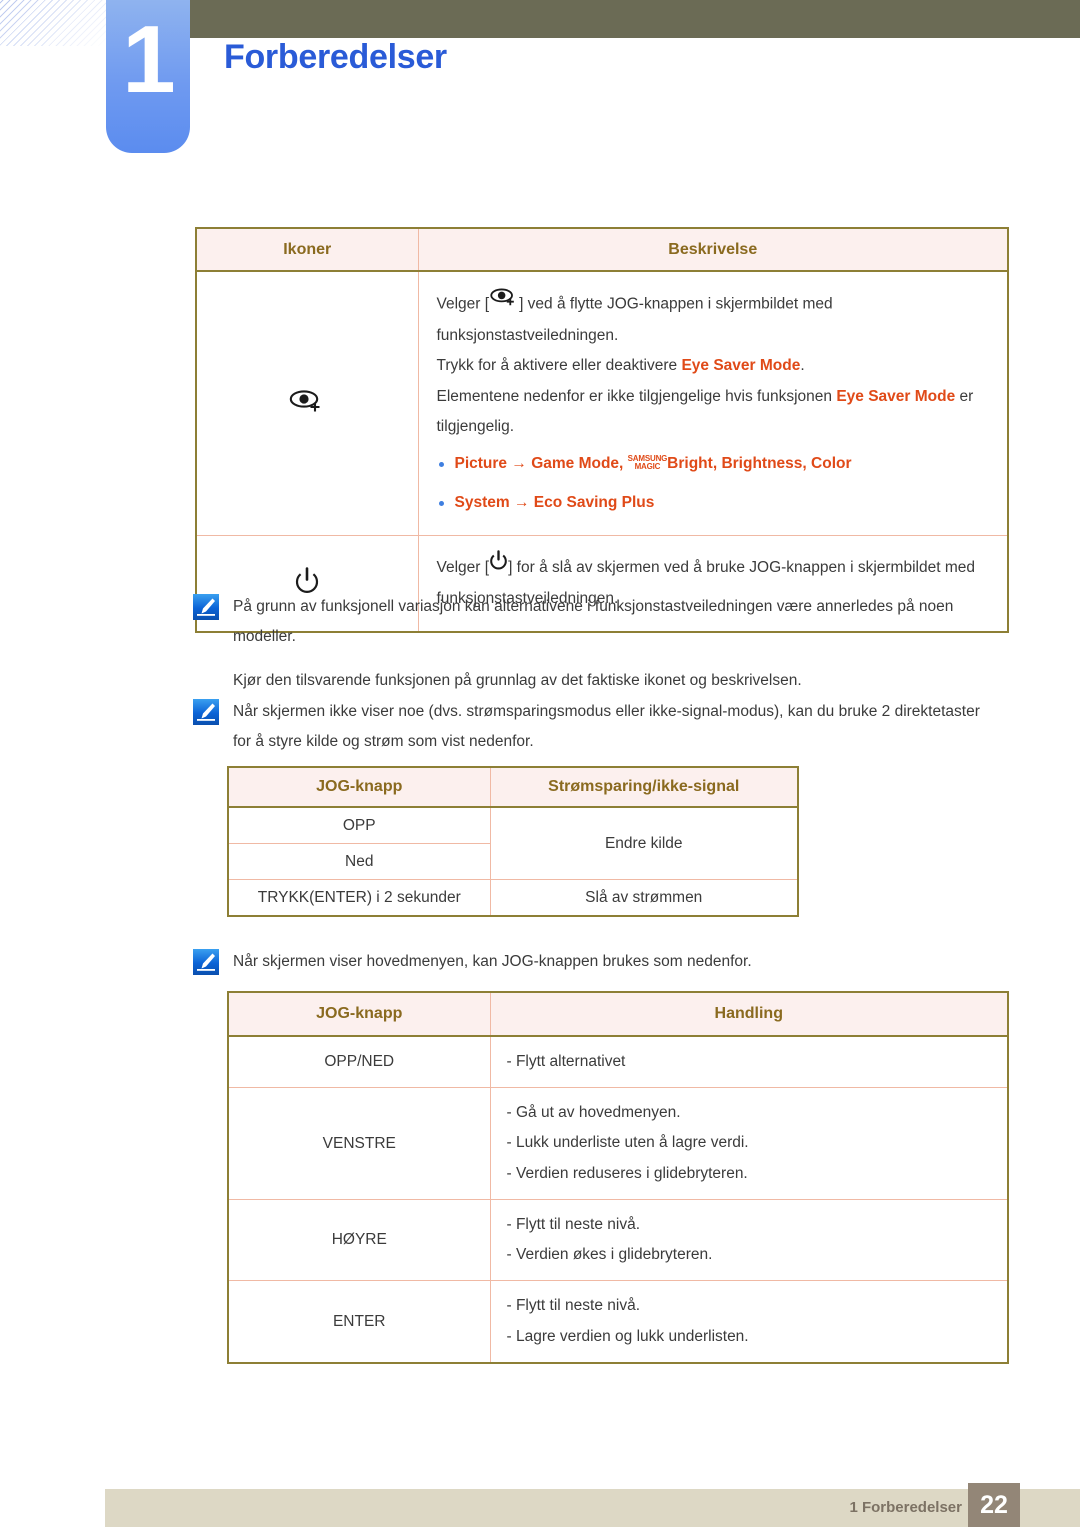 This screenshot has width=1080, height=1527. What do you see at coordinates (359, 1143) in the screenshot?
I see `key-cell-venstre: VENSTRE` at bounding box center [359, 1143].